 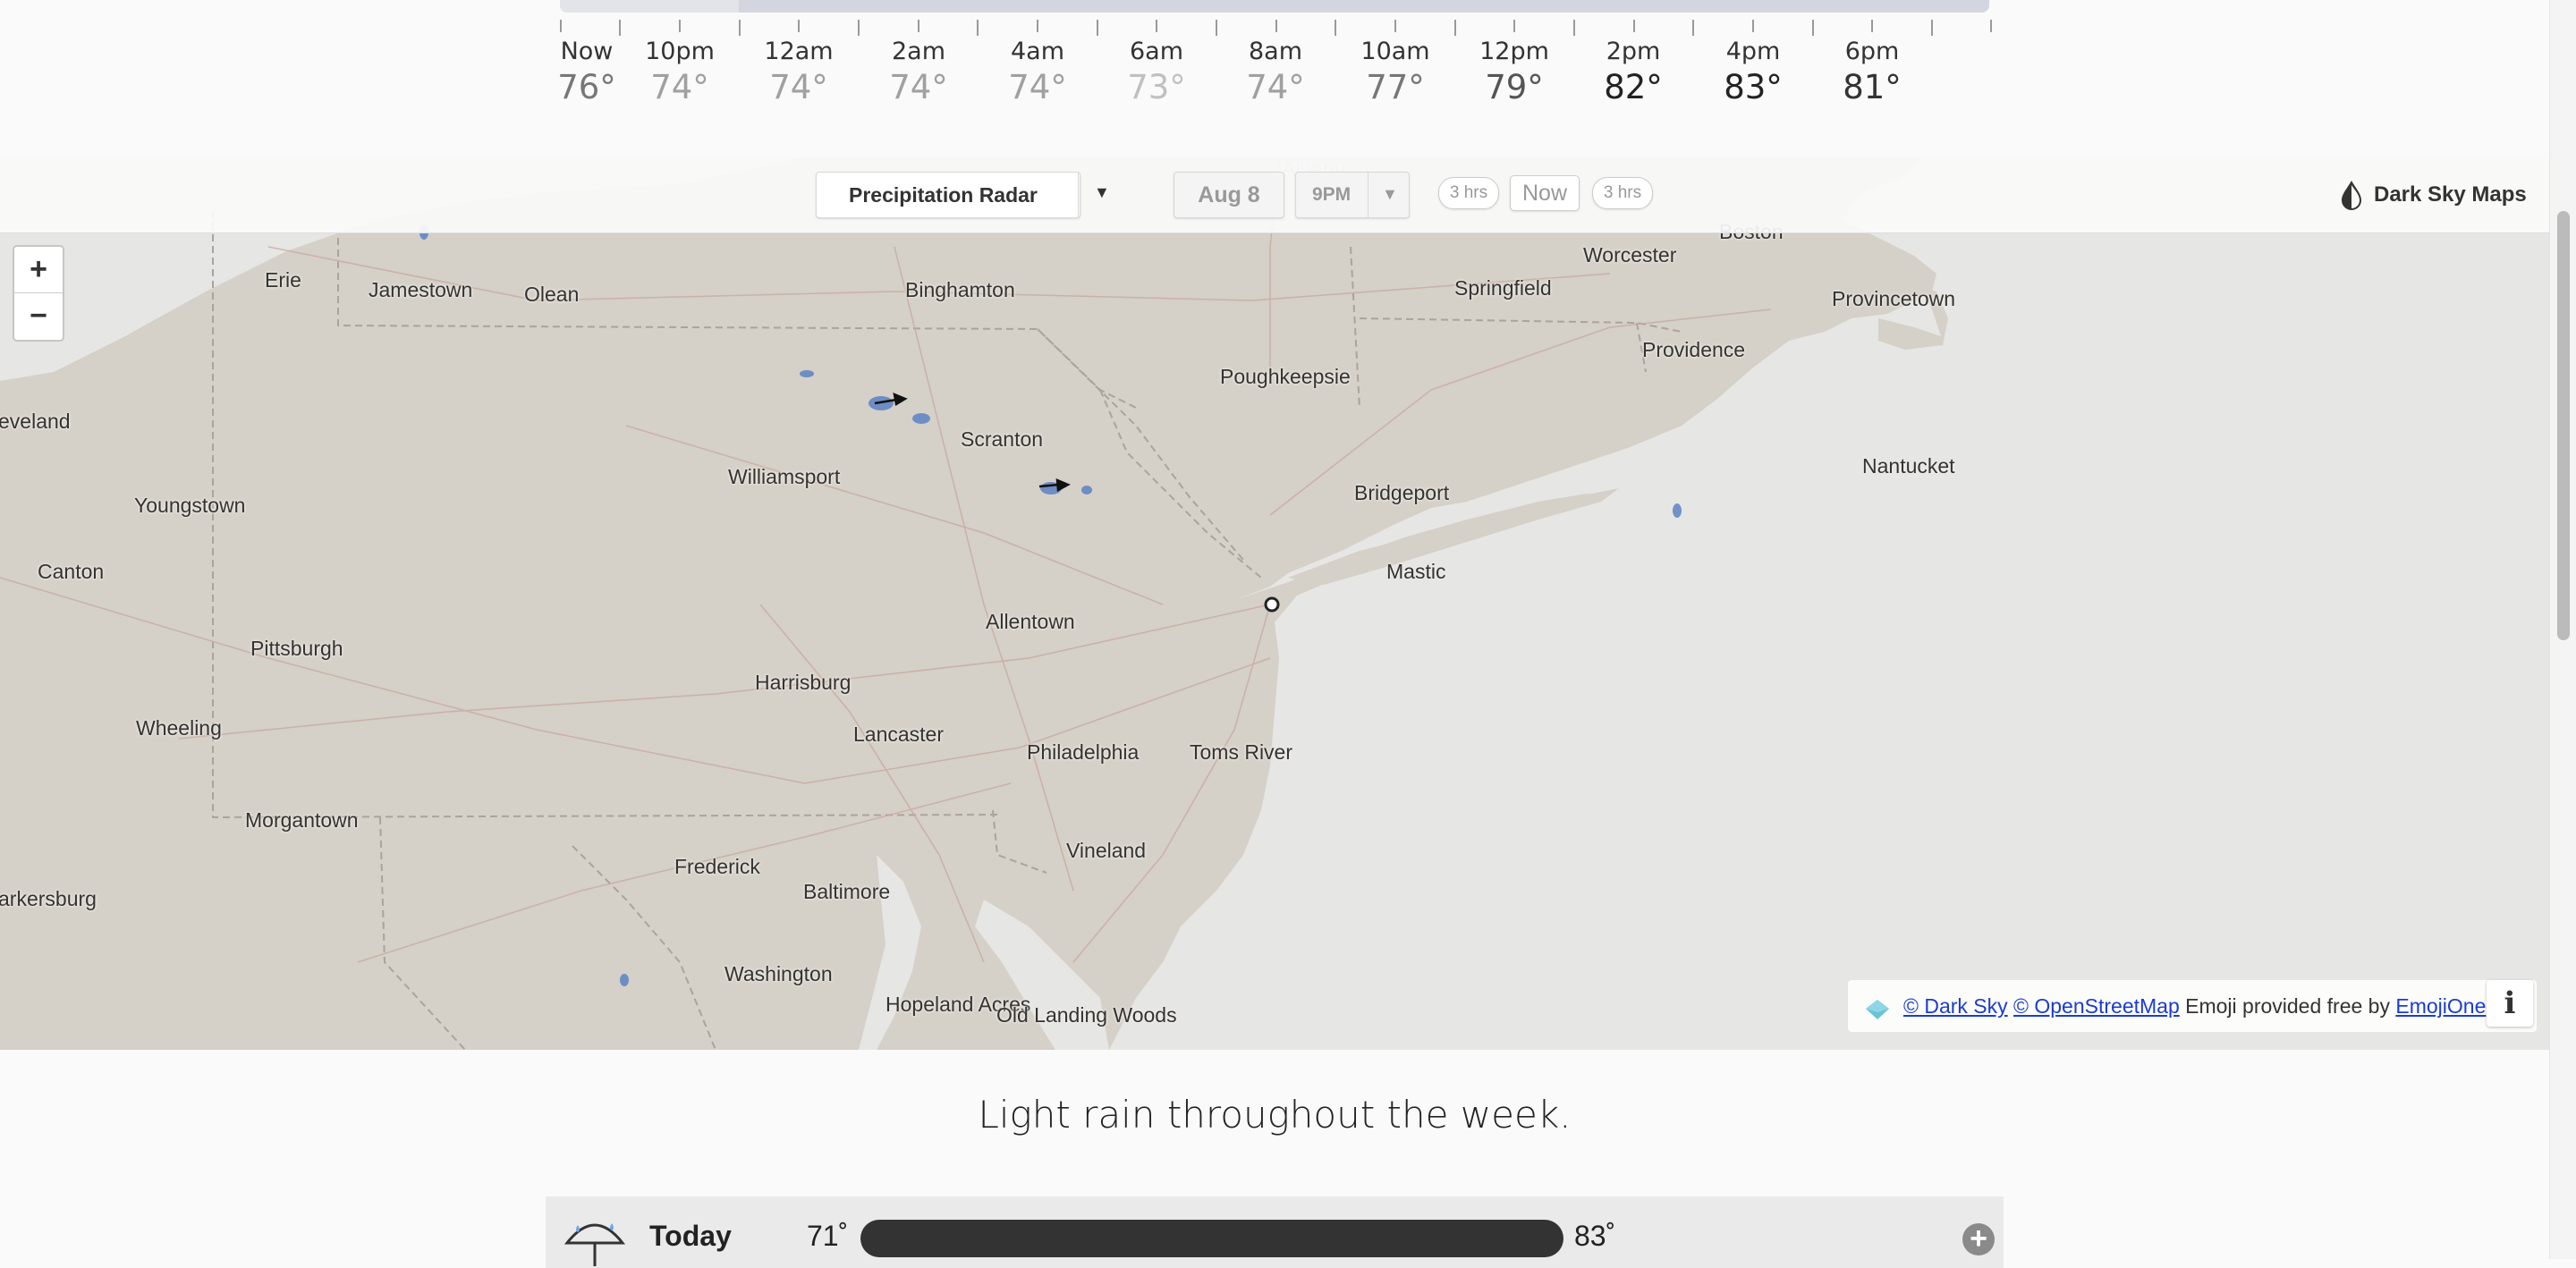 I want to click on hour-temperature: 81°, so click(x=1872, y=87).